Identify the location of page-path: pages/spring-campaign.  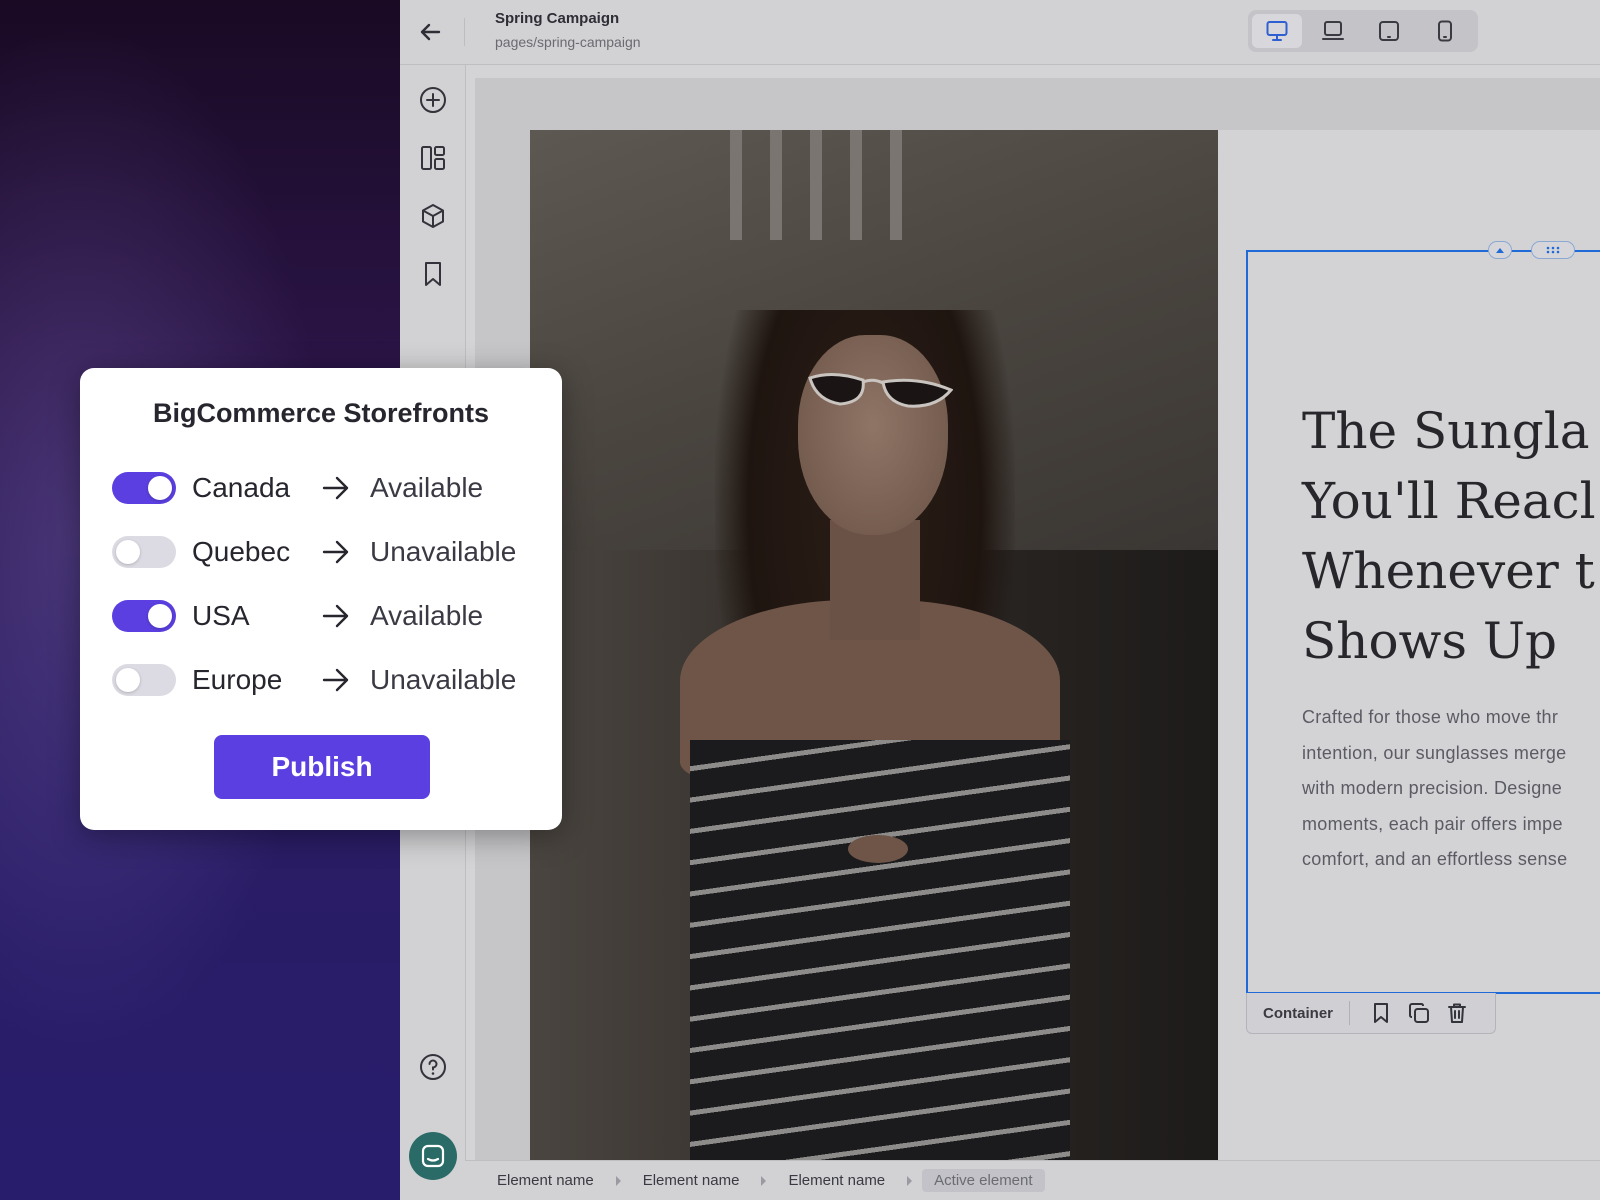
(568, 42).